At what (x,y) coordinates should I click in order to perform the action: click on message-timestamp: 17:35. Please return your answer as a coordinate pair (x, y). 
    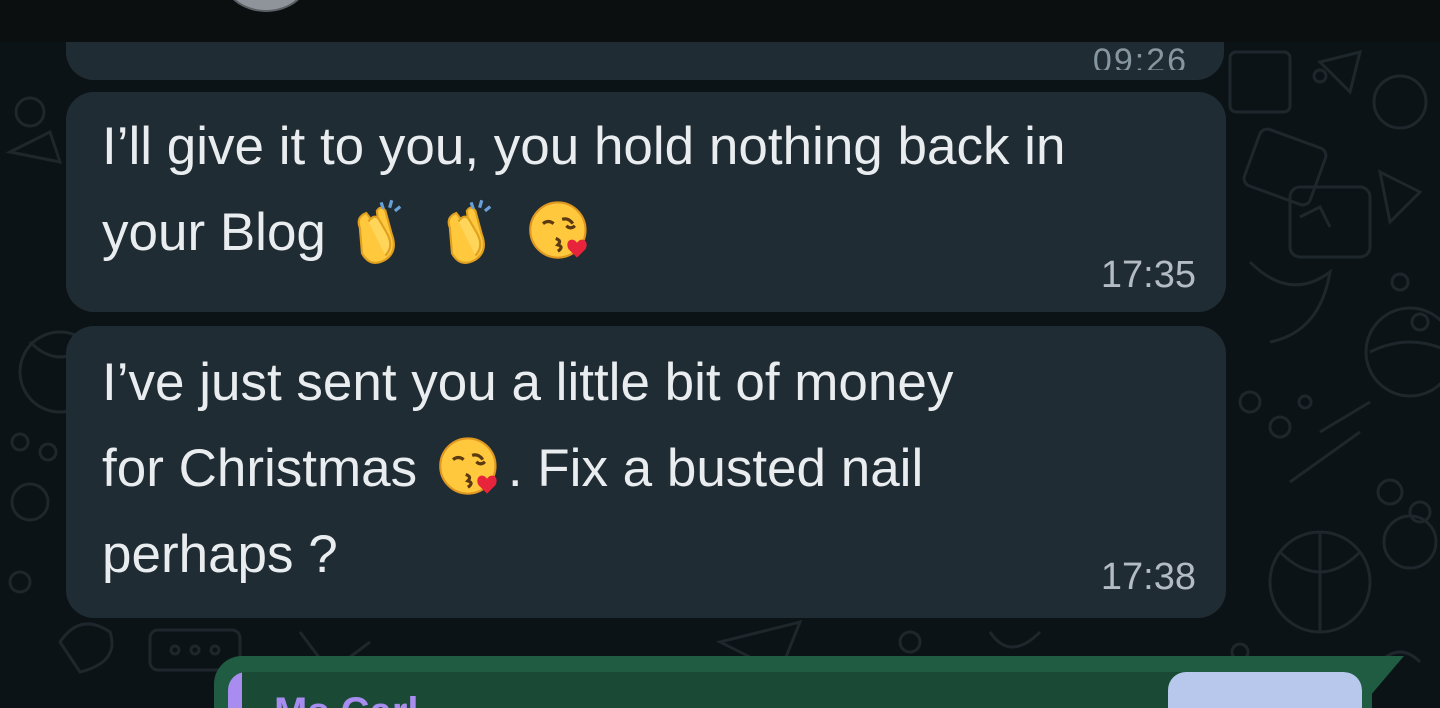
    Looking at the image, I should click on (1148, 275).